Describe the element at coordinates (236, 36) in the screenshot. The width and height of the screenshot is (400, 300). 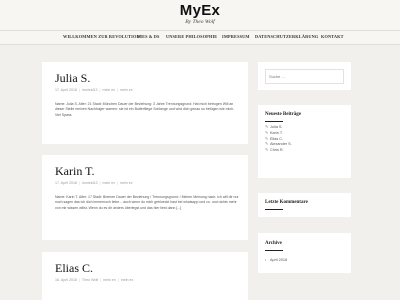
I see `nav-item-impressum: IMPRESSUM` at that location.